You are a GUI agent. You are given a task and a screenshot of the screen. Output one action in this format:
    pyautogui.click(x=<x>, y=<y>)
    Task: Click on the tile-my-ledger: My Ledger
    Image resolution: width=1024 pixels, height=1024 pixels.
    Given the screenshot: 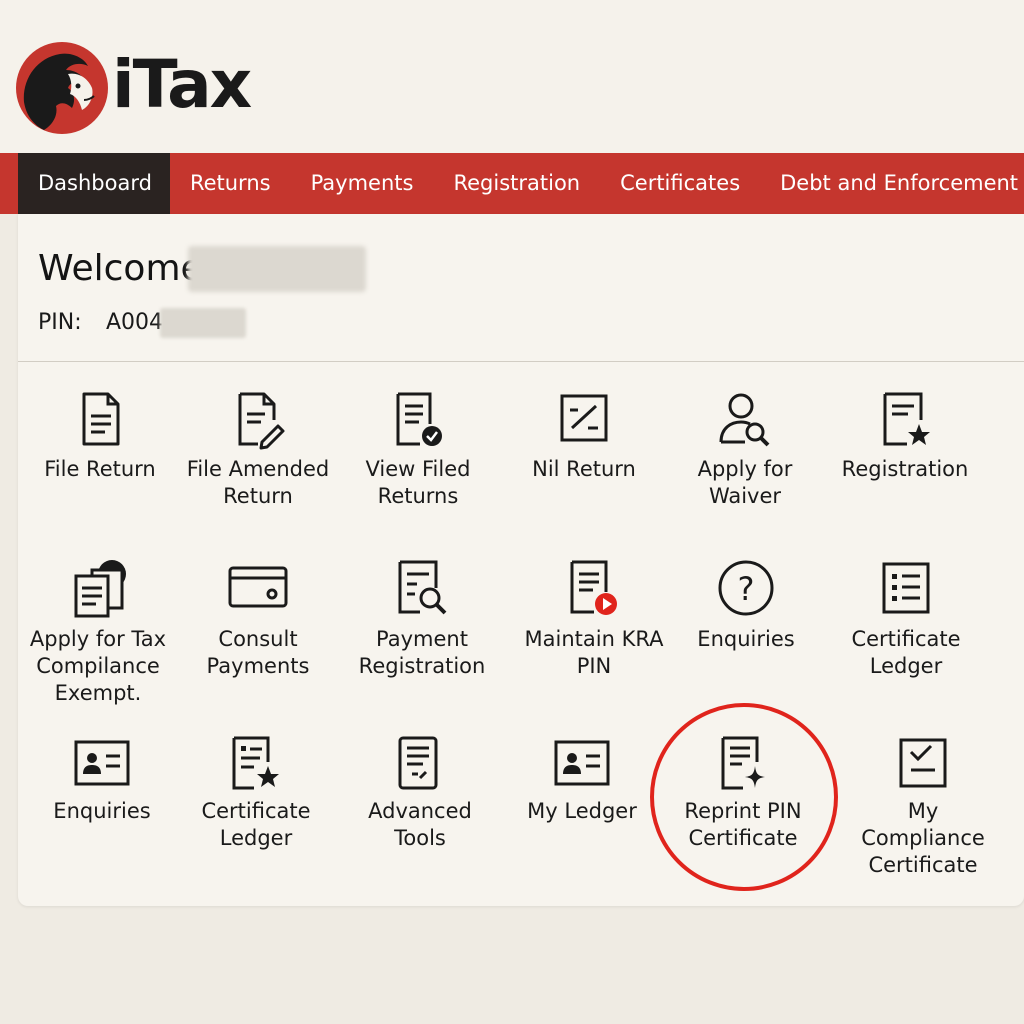 What is the action you would take?
    pyautogui.click(x=582, y=780)
    